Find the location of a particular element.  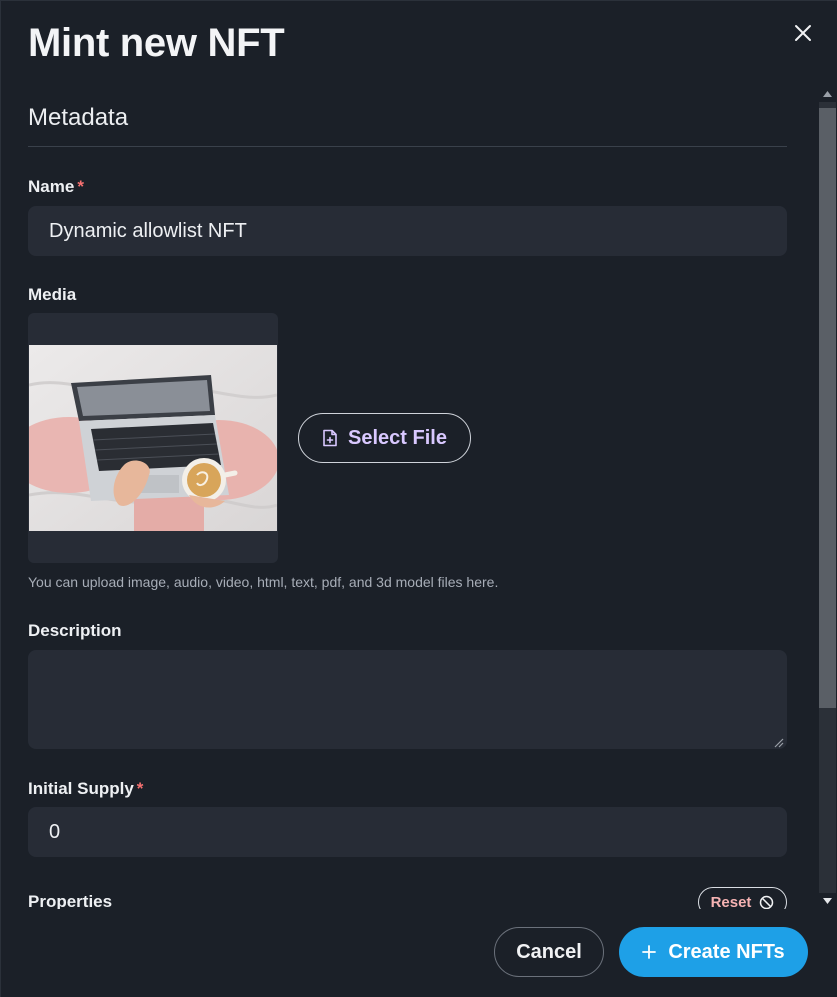

caret-up-icon is located at coordinates (827, 94).